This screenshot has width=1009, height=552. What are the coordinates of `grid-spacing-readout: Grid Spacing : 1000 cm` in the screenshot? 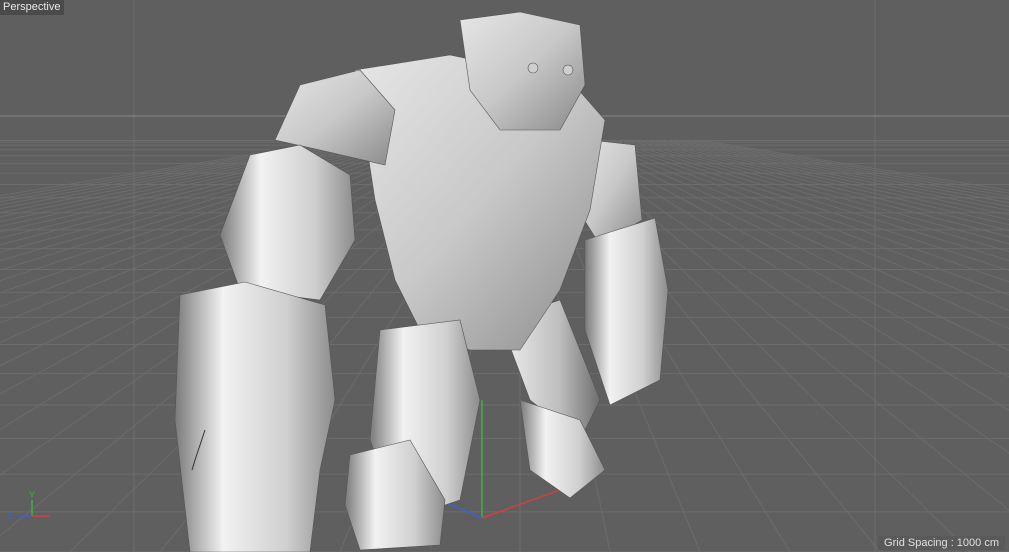 It's located at (941, 543).